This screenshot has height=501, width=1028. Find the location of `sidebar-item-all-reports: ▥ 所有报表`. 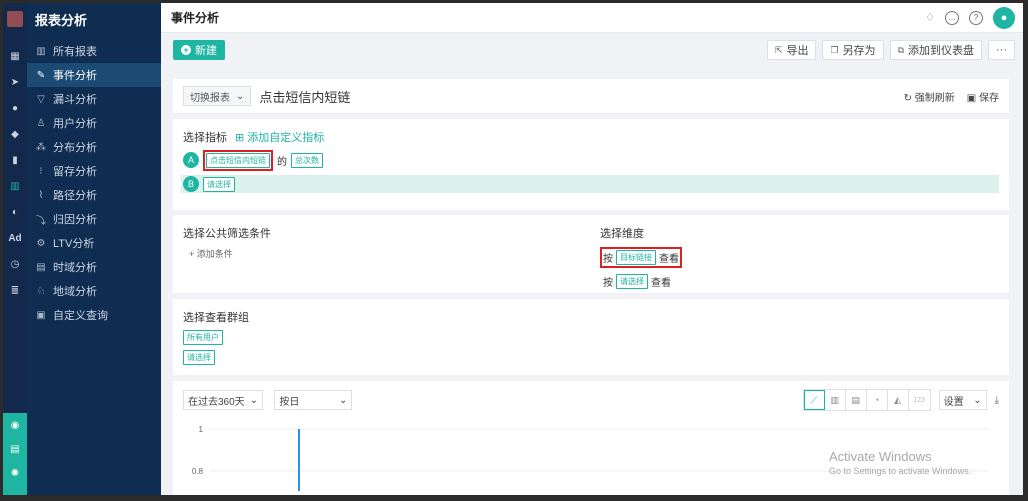

sidebar-item-all-reports: ▥ 所有报表 is located at coordinates (94, 51).